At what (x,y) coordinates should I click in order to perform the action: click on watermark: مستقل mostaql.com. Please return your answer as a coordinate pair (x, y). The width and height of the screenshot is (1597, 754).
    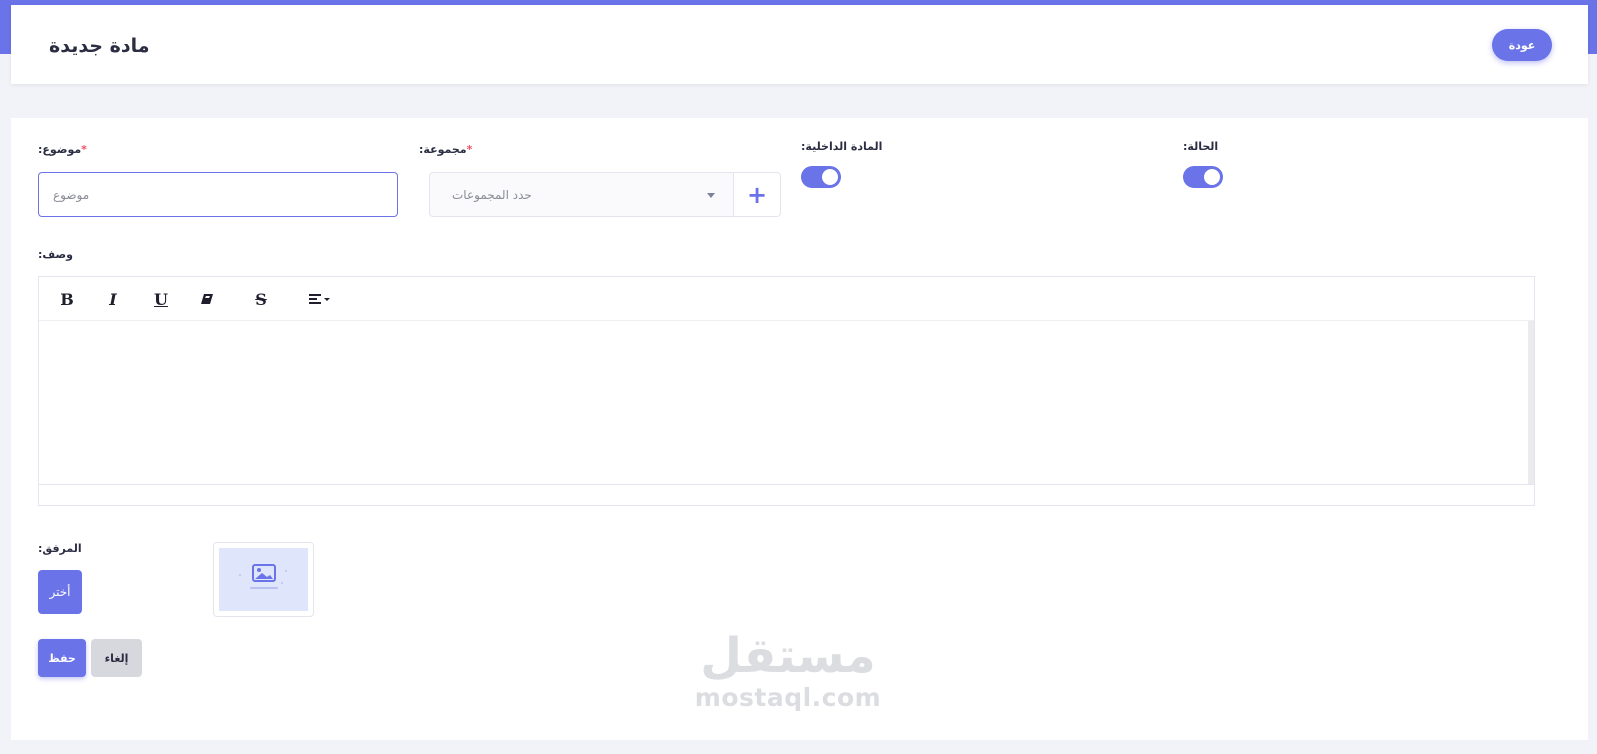
    Looking at the image, I should click on (788, 670).